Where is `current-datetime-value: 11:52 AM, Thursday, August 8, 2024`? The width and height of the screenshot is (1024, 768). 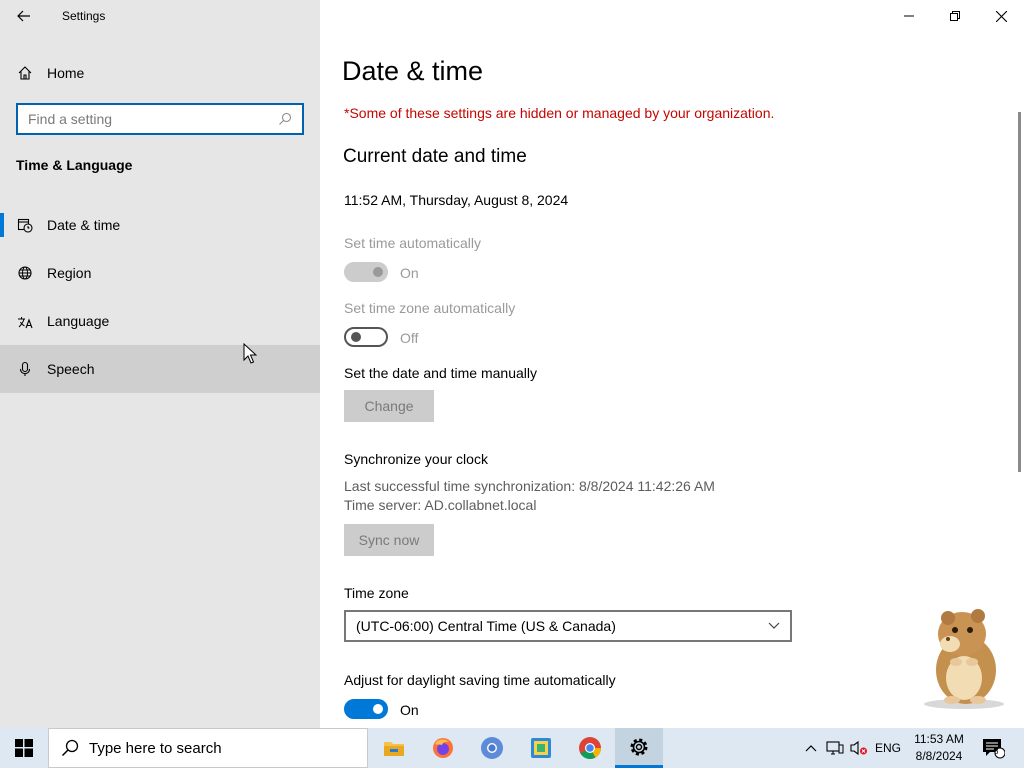
current-datetime-value: 11:52 AM, Thursday, August 8, 2024 is located at coordinates (456, 200).